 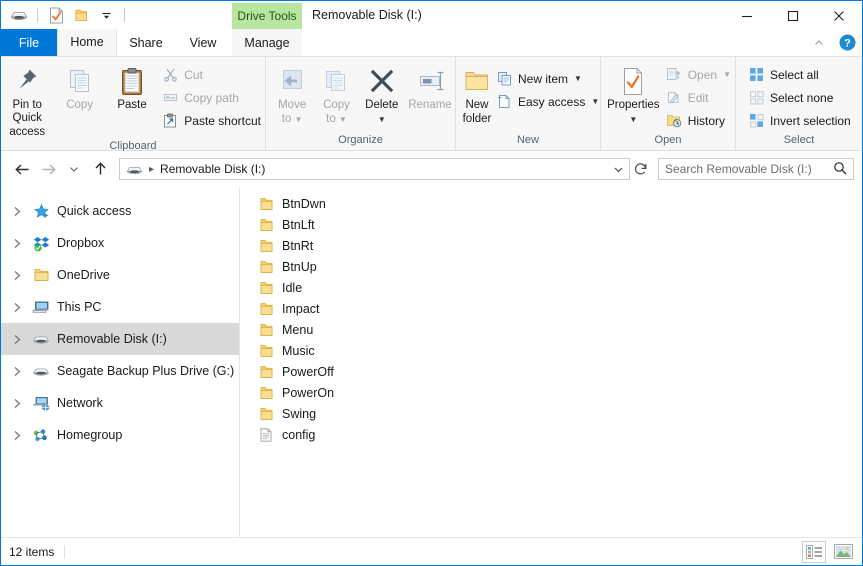 I want to click on sidebar-item-dropbox: Dropbox, so click(x=120, y=243).